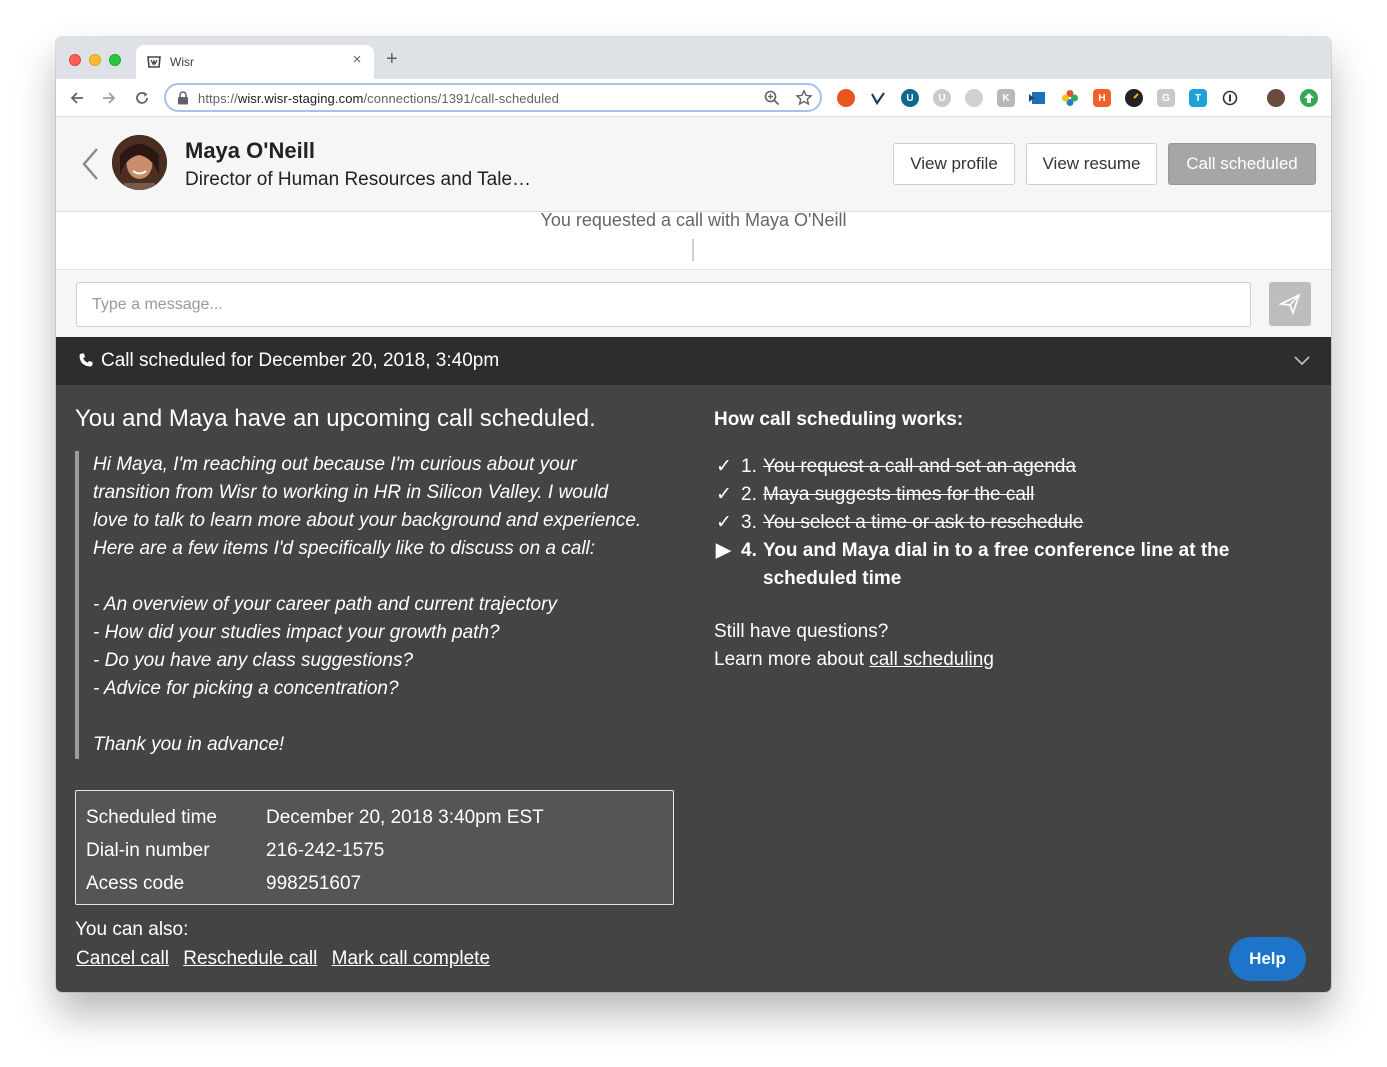 The image size is (1387, 1067). I want to click on browser-tab: Wisr ×, so click(255, 62).